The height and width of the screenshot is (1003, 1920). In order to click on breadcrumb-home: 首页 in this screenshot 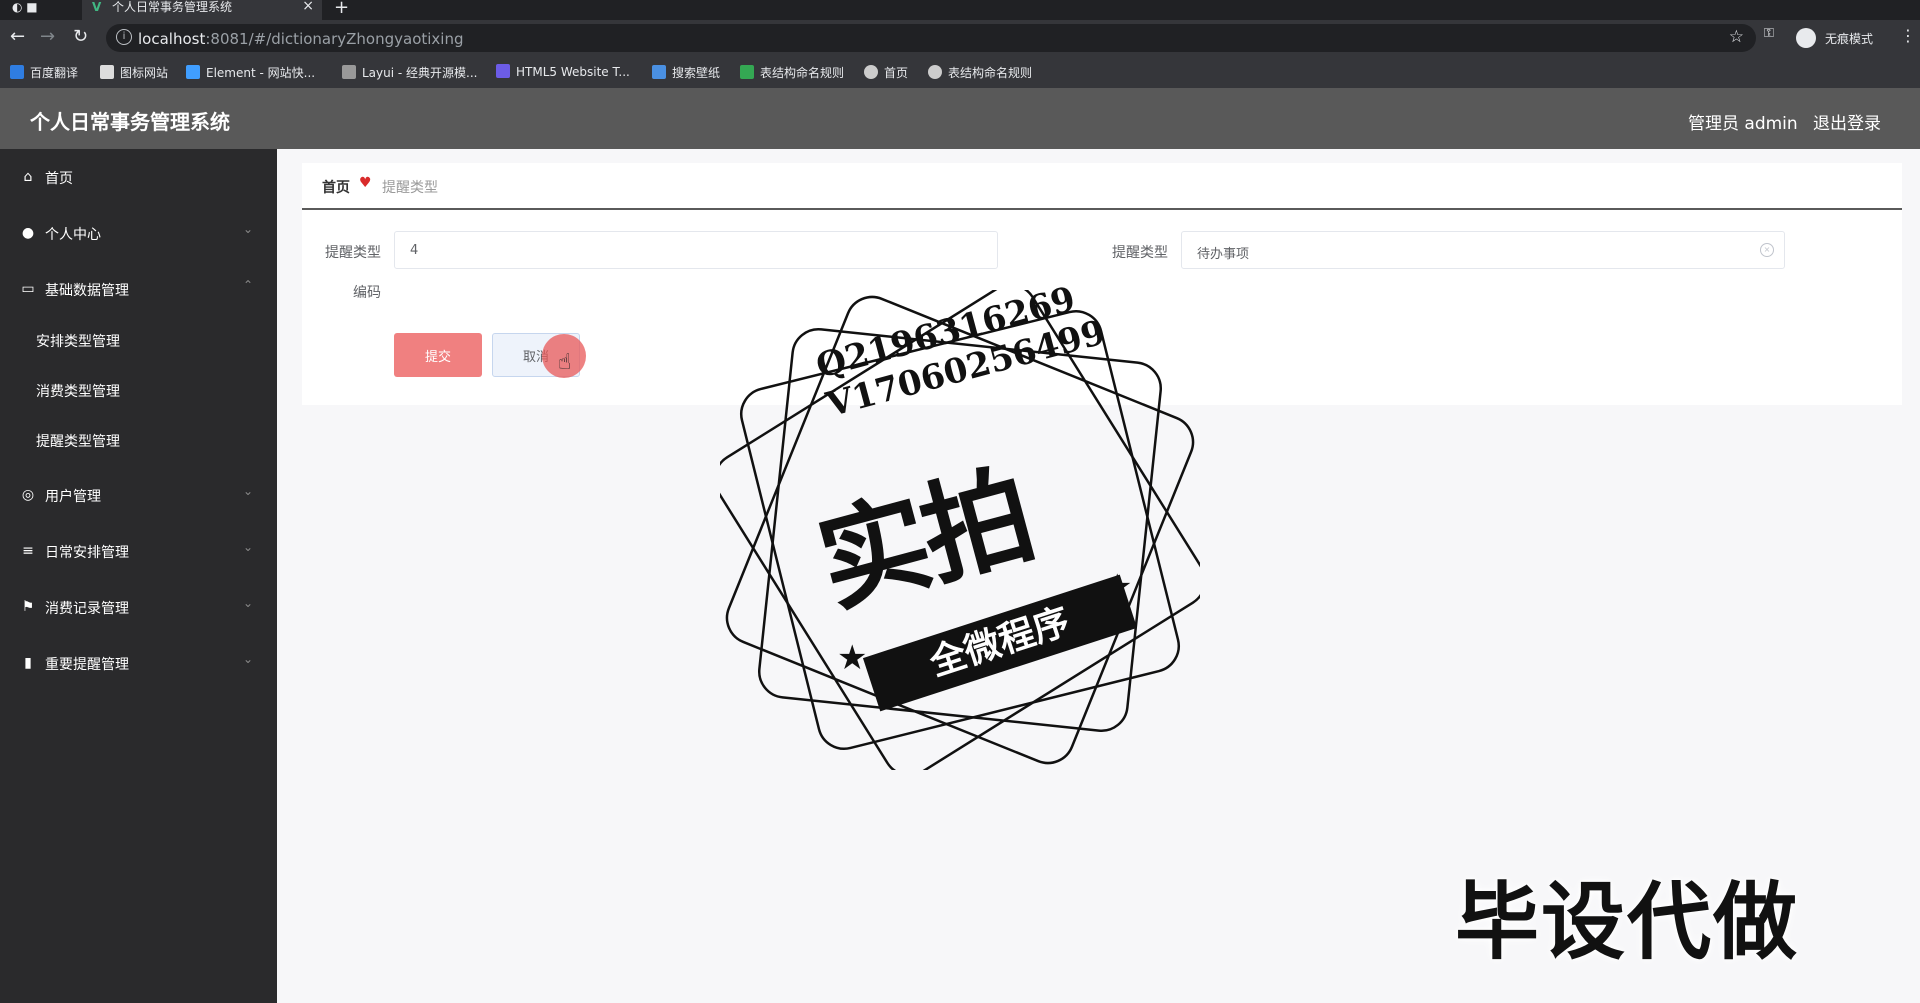, I will do `click(336, 187)`.